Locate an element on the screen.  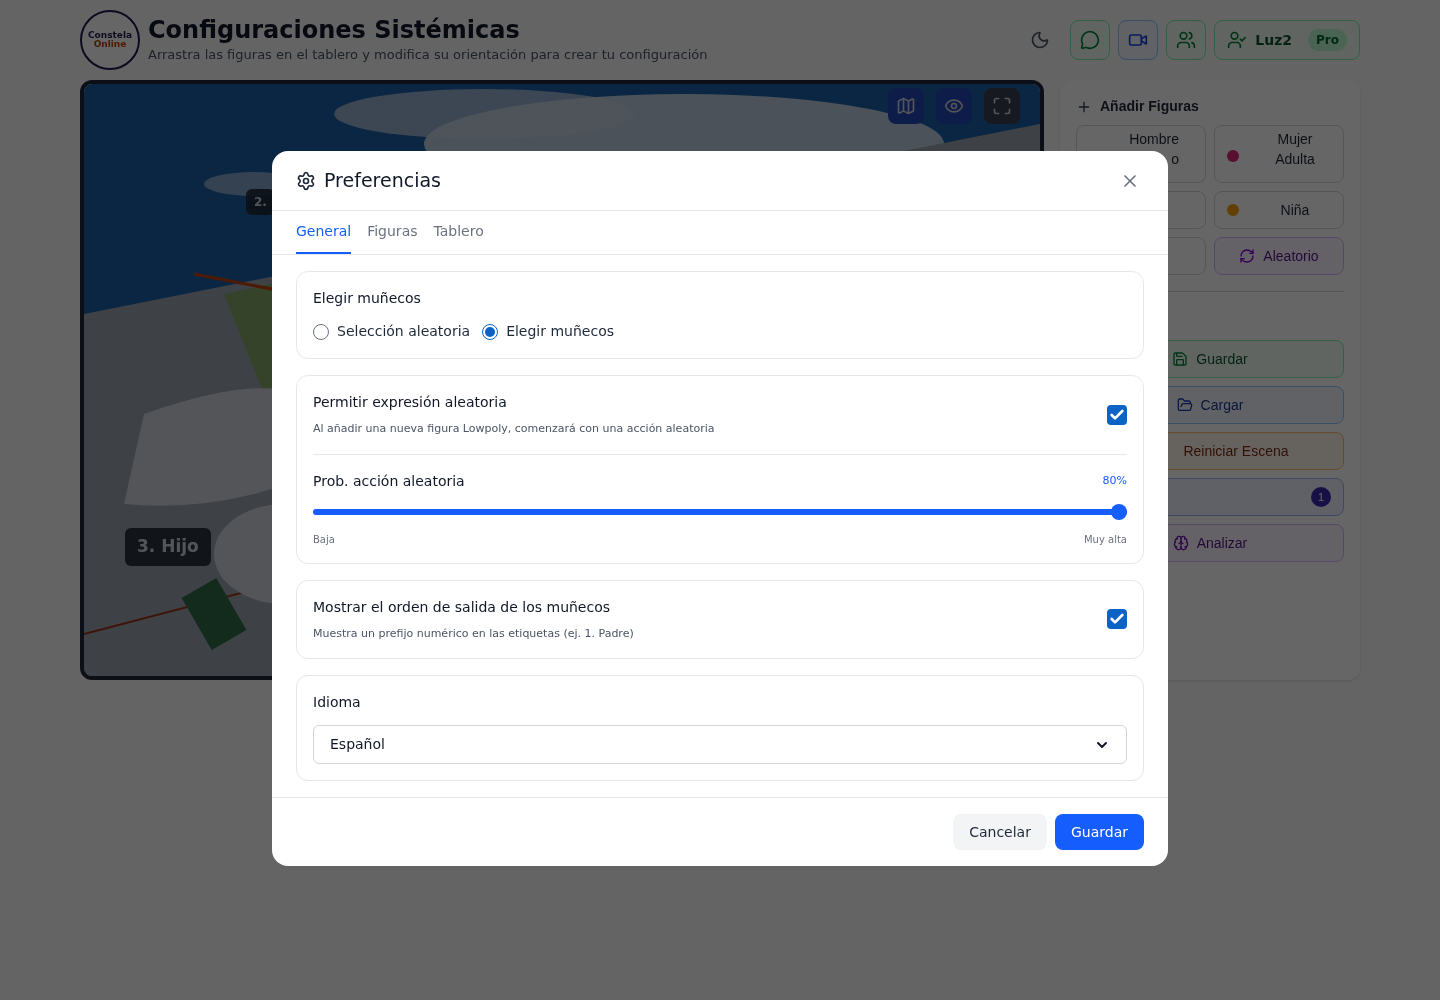
figure-label: 2. is located at coordinates (260, 202).